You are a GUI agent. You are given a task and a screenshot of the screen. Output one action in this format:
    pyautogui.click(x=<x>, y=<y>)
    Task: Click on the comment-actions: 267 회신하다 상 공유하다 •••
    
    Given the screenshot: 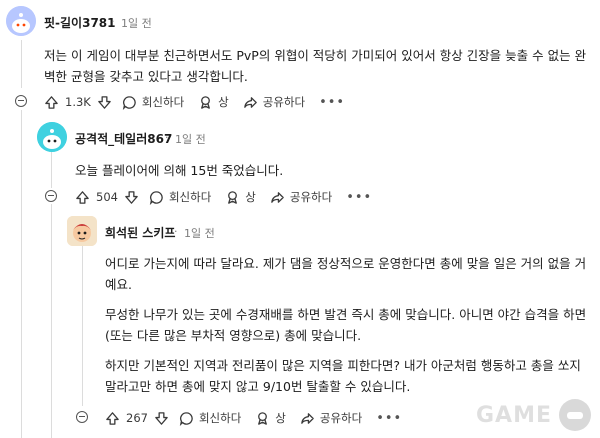 What is the action you would take?
    pyautogui.click(x=260, y=418)
    